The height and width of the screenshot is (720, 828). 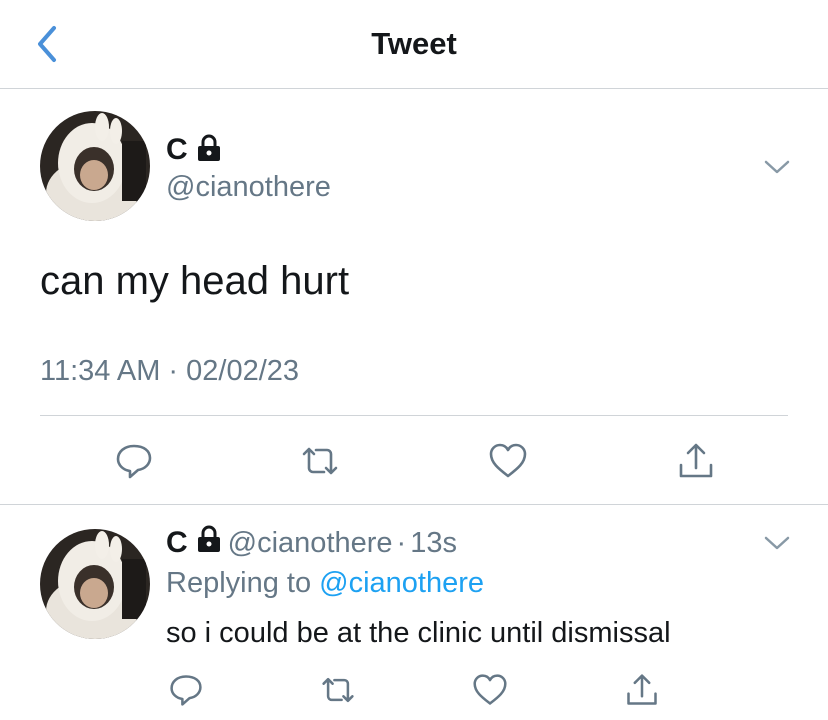 I want to click on replying-to-label: Replying to, so click(x=239, y=583).